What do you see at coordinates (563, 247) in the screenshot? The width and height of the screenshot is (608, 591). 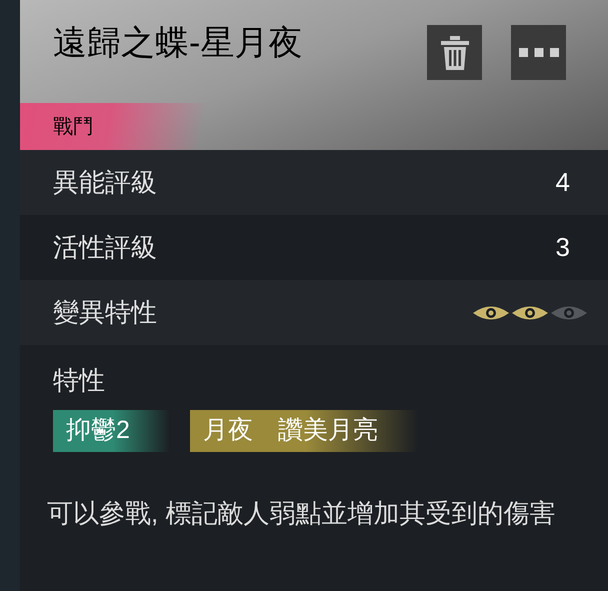 I see `stat-value: 3` at bounding box center [563, 247].